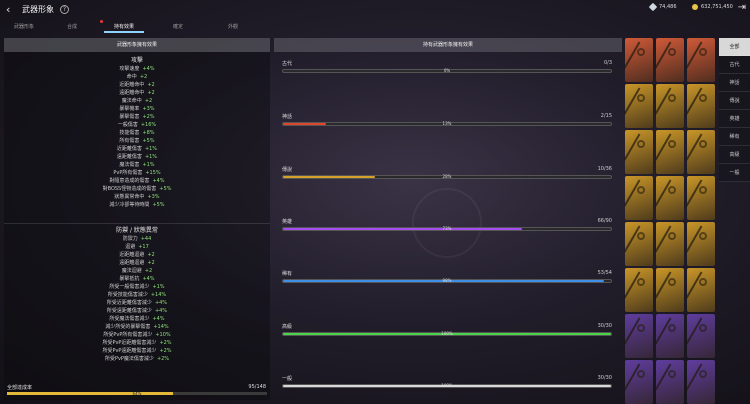  I want to click on defense-stat-row: 魔法迴避 +2, so click(137, 271).